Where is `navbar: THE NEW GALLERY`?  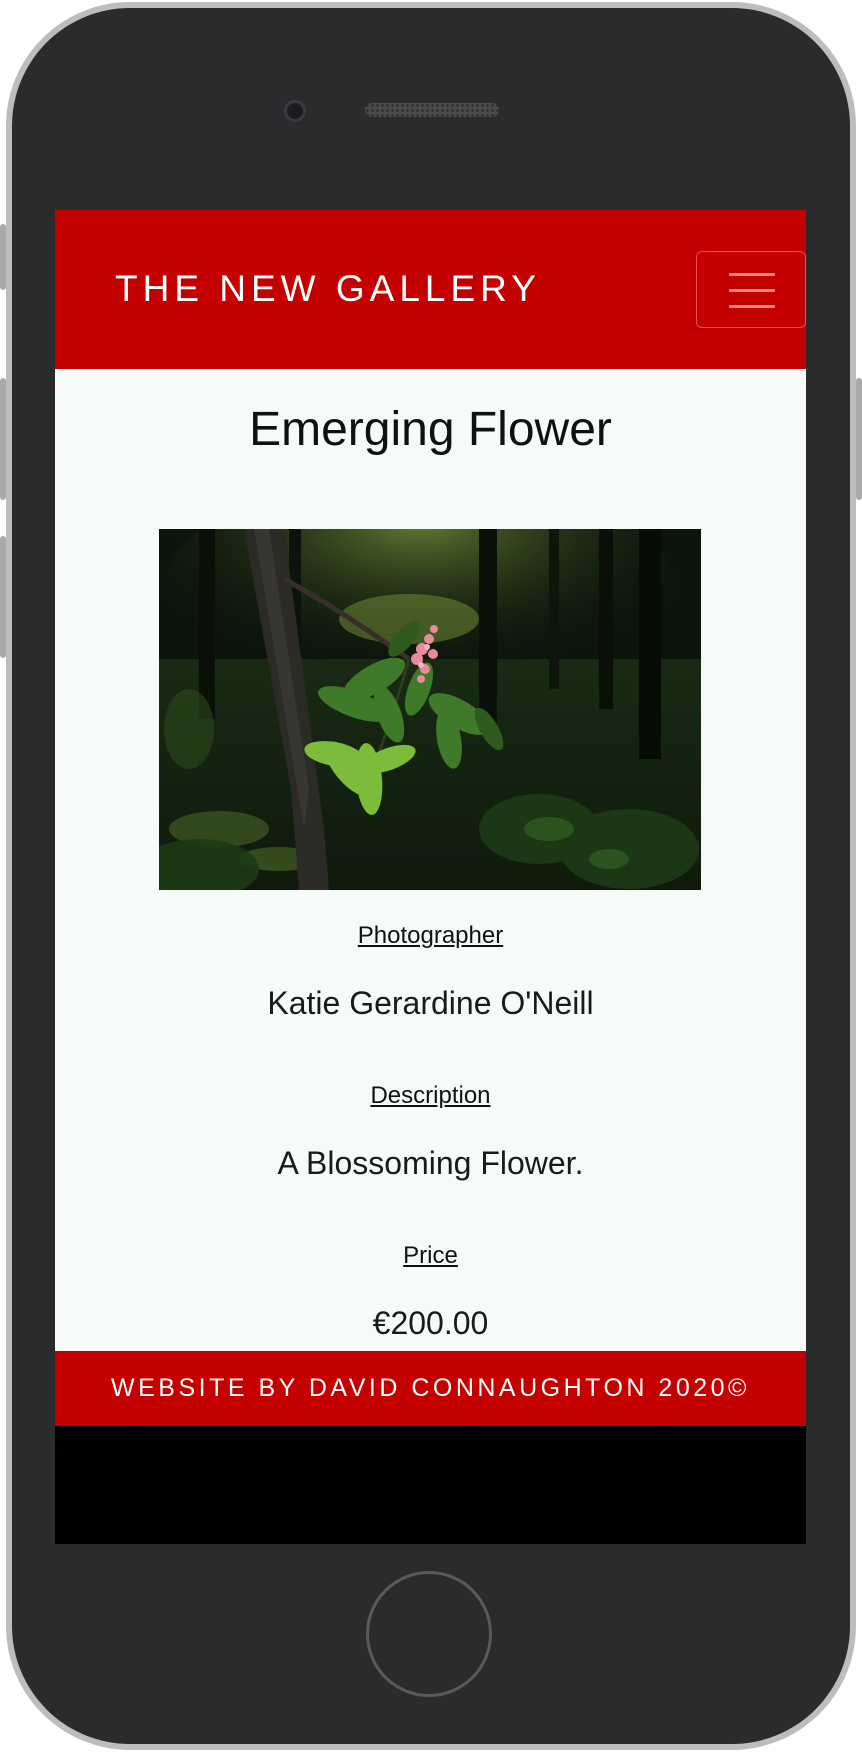
navbar: THE NEW GALLERY is located at coordinates (430, 289).